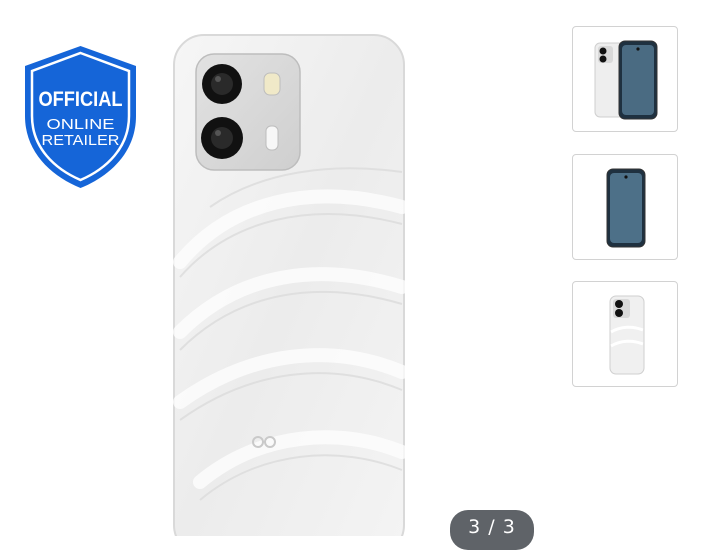  I want to click on phone-back-icon, so click(627, 335).